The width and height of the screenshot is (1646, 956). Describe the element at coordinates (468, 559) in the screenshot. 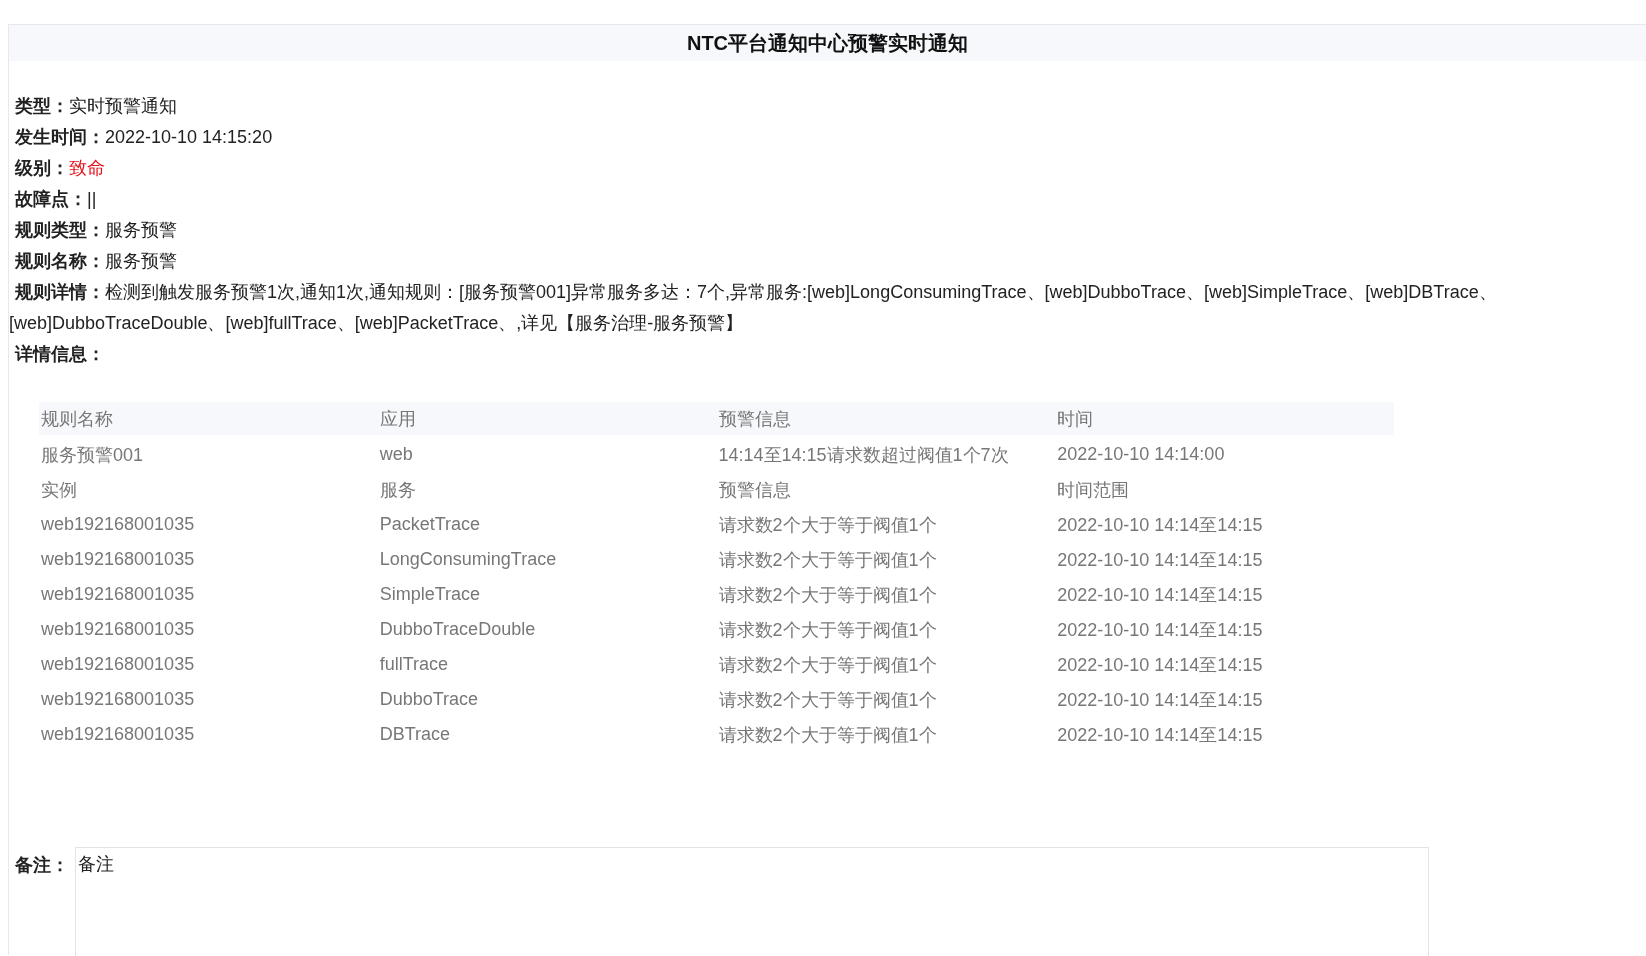

I see `table-cell-text: LongConsumingTrace` at that location.